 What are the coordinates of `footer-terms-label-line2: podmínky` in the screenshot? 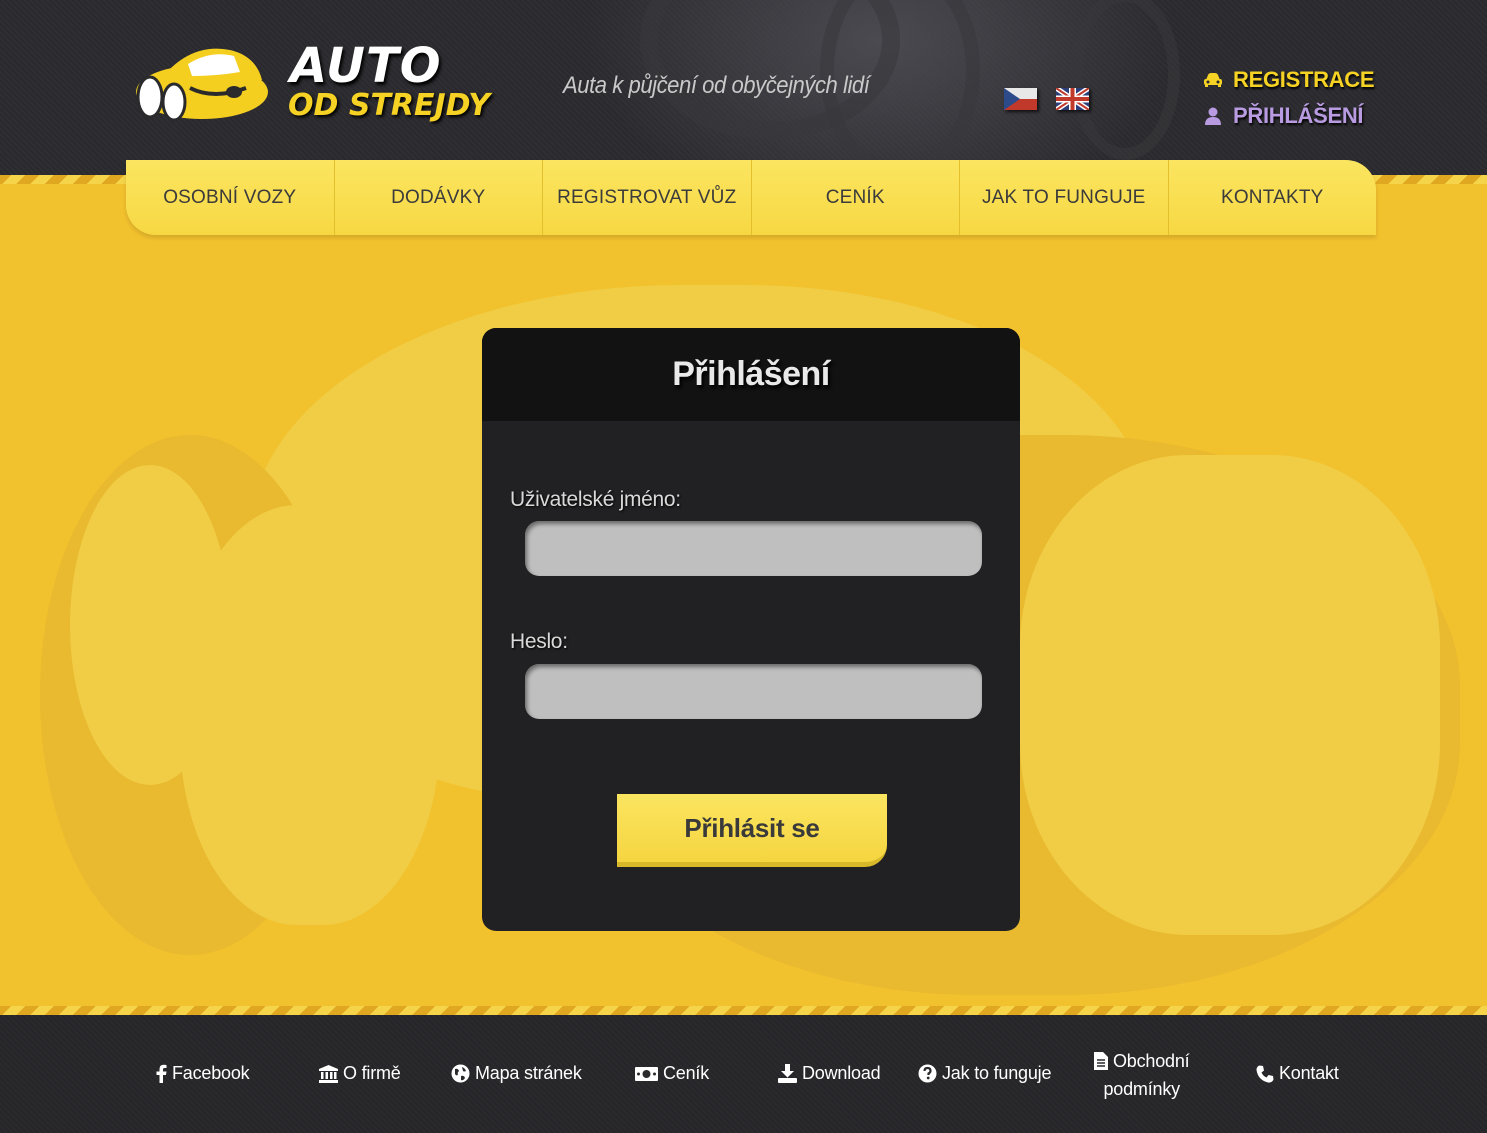 It's located at (1142, 1089).